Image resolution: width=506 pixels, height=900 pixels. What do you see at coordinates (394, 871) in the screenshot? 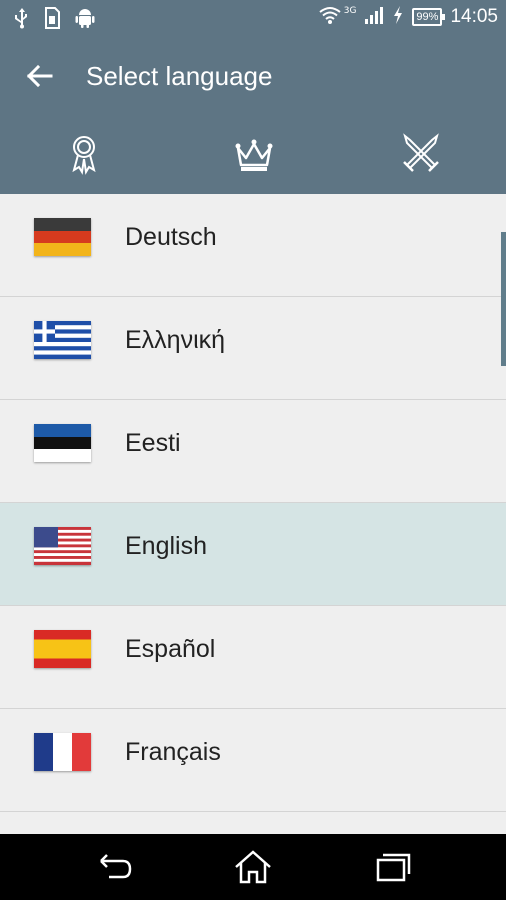
I see `recent-apps-icon` at bounding box center [394, 871].